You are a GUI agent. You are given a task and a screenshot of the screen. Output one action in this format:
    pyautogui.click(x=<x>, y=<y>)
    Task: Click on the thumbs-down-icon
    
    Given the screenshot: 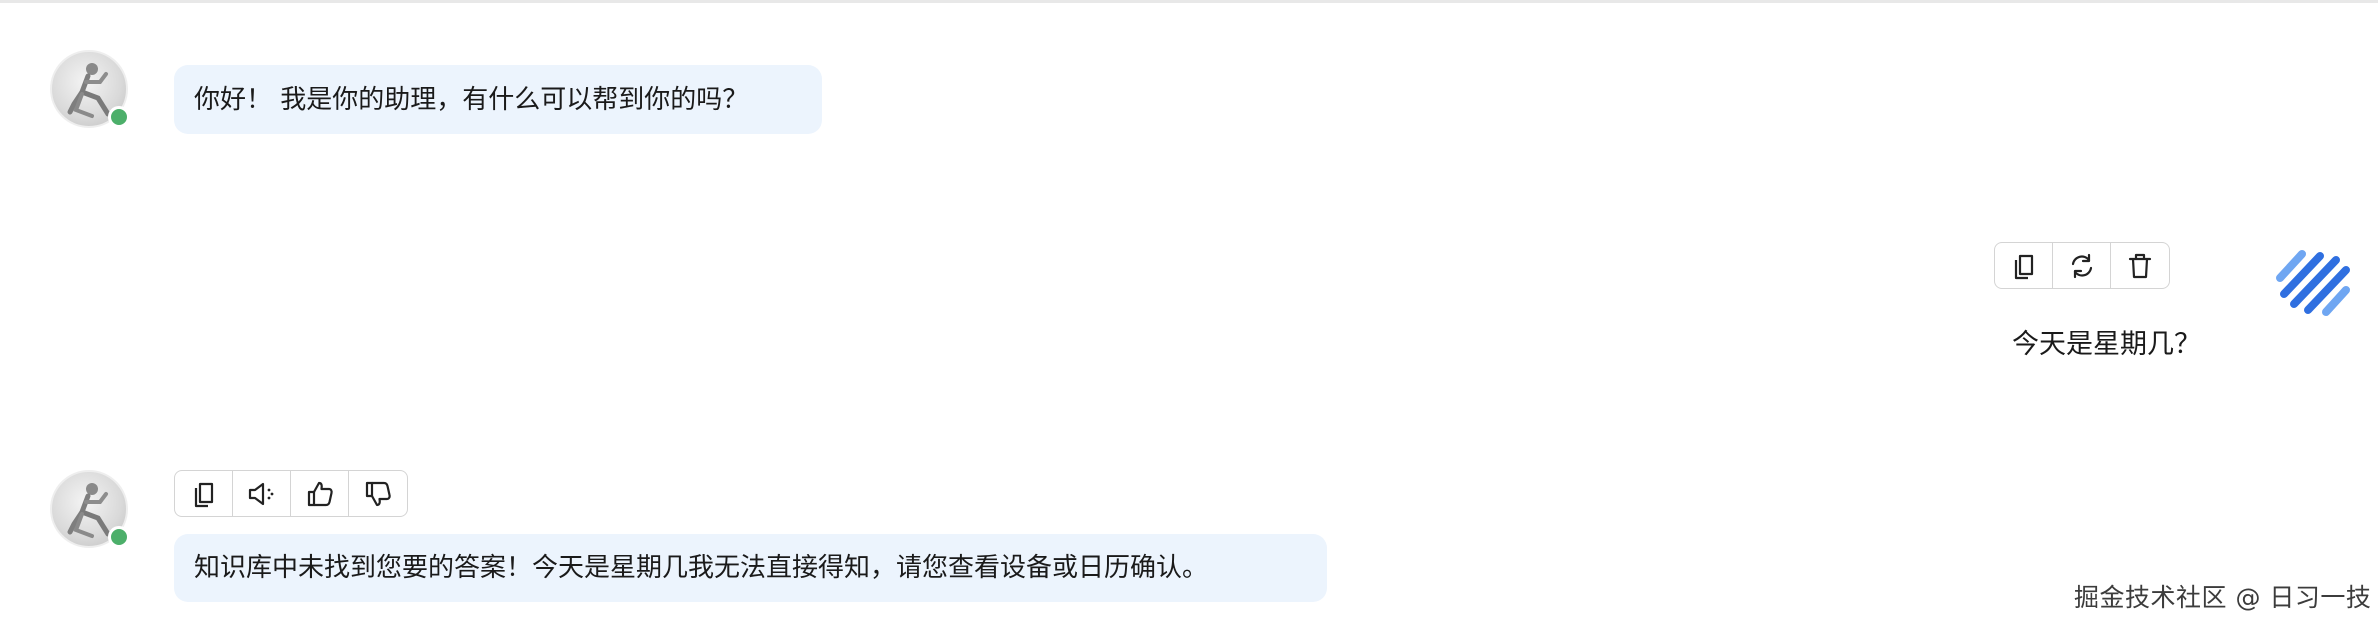 What is the action you would take?
    pyautogui.click(x=378, y=493)
    